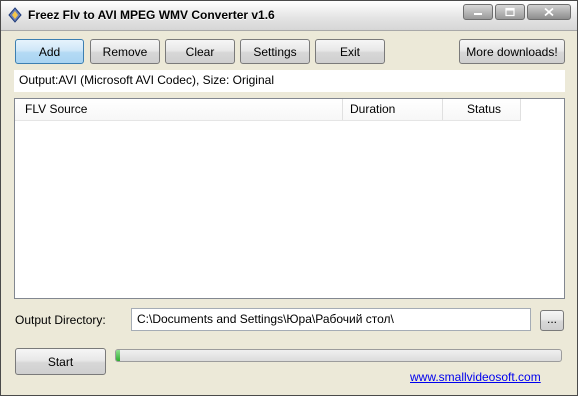 The width and height of the screenshot is (578, 396). I want to click on window-title: Freez Flv to AVI MPEG WMV Converter v1.6, so click(151, 15).